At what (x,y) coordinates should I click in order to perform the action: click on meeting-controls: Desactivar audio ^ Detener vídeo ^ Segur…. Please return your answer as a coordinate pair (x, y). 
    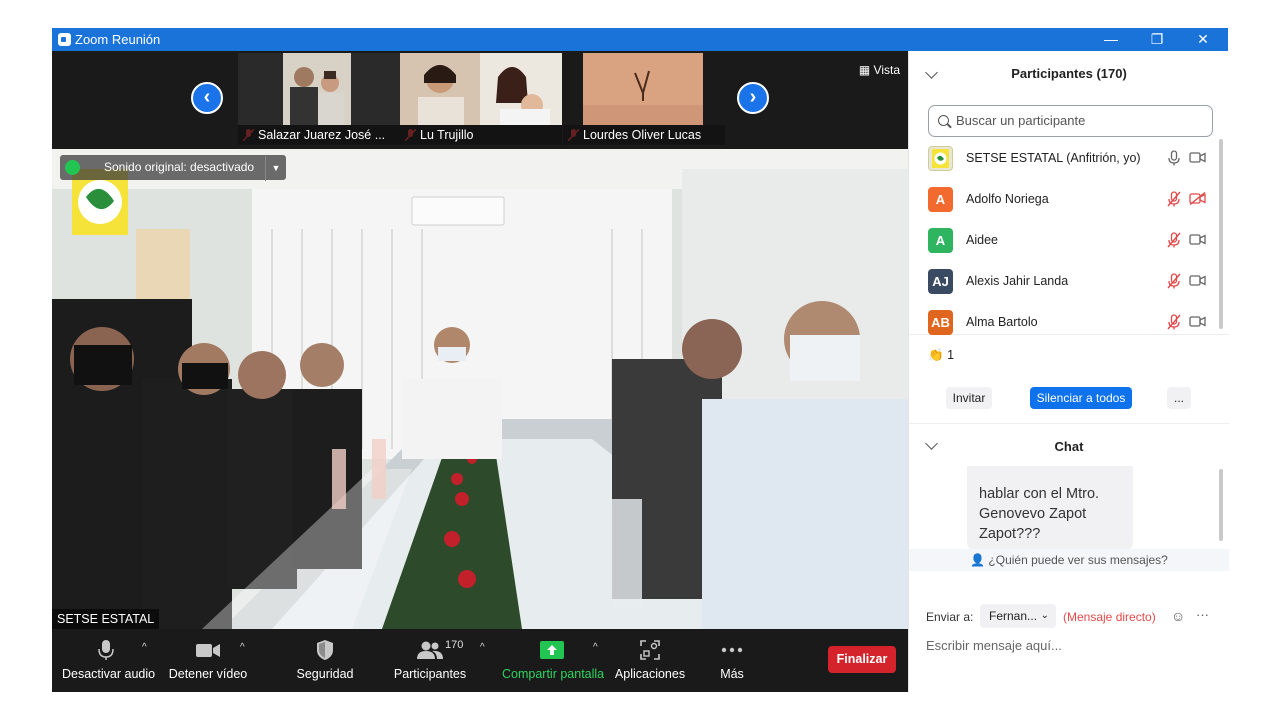
    Looking at the image, I should click on (480, 660).